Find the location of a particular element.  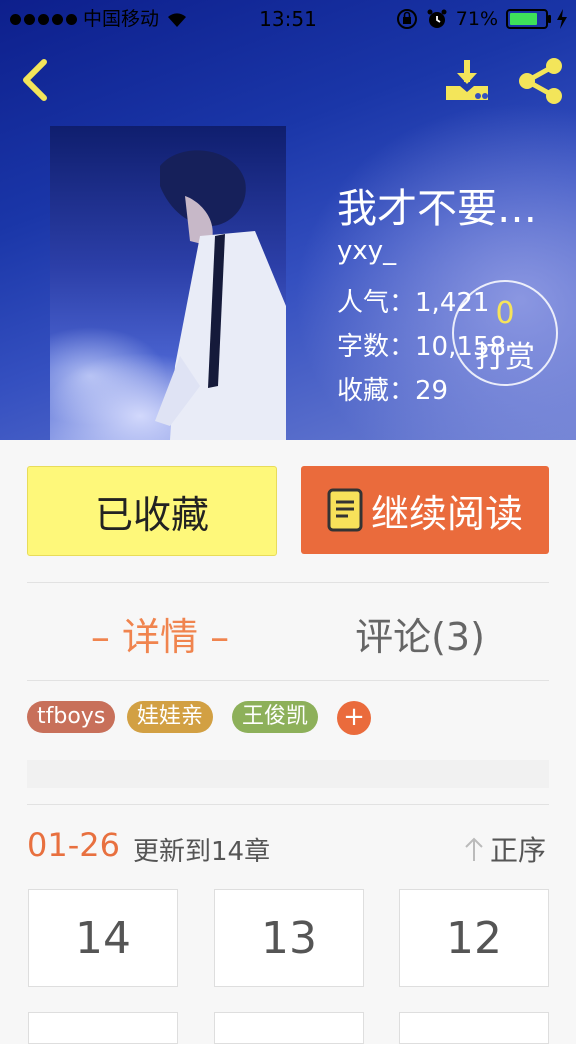

chapter-number: 12 is located at coordinates (474, 938).